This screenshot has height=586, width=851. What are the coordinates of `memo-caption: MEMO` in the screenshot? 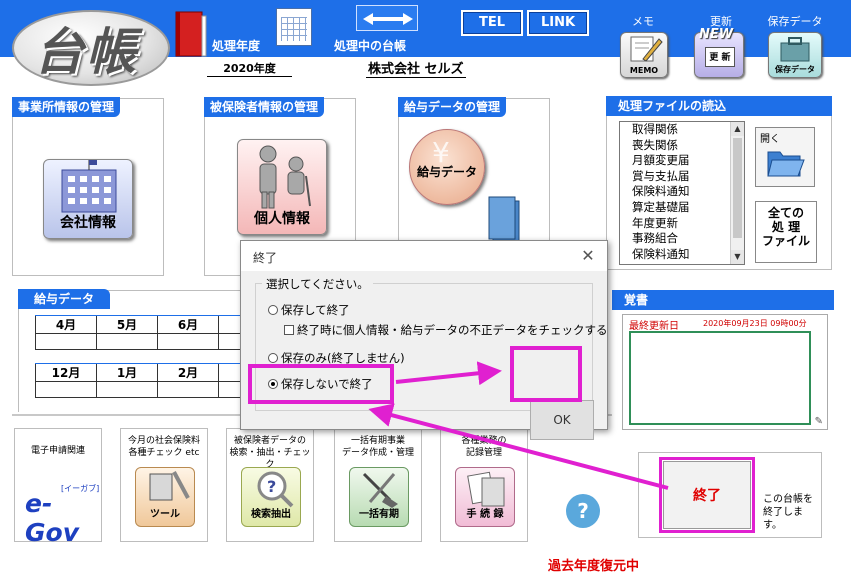 It's located at (644, 70).